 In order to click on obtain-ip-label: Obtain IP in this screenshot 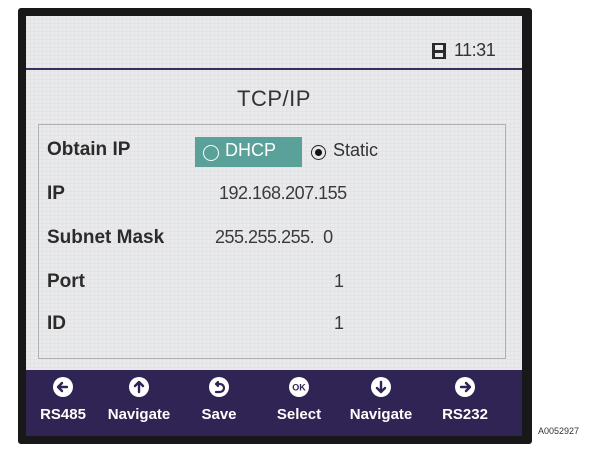, I will do `click(89, 149)`.